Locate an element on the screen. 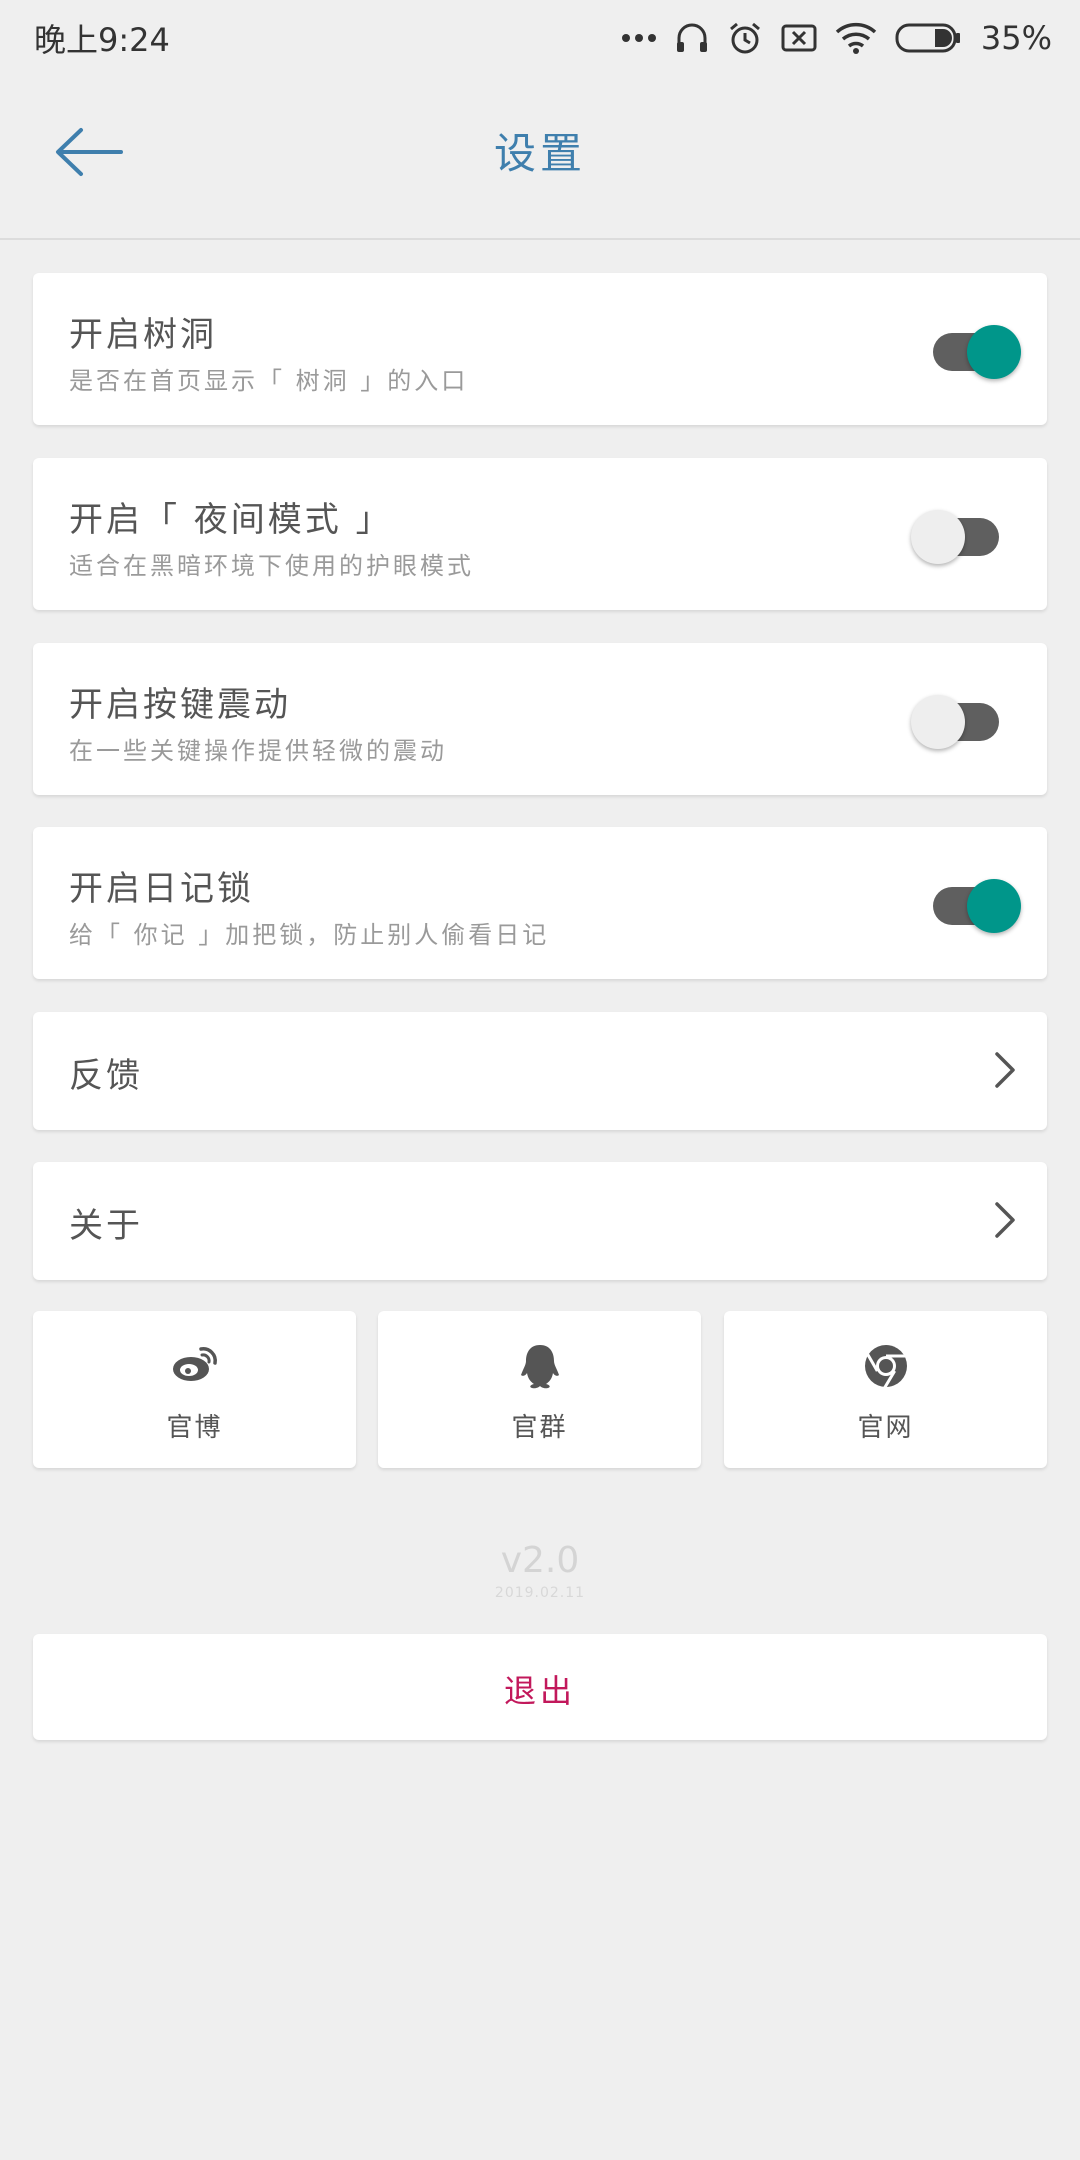 The image size is (1080, 2160). key-vibration-switch is located at coordinates (957, 722).